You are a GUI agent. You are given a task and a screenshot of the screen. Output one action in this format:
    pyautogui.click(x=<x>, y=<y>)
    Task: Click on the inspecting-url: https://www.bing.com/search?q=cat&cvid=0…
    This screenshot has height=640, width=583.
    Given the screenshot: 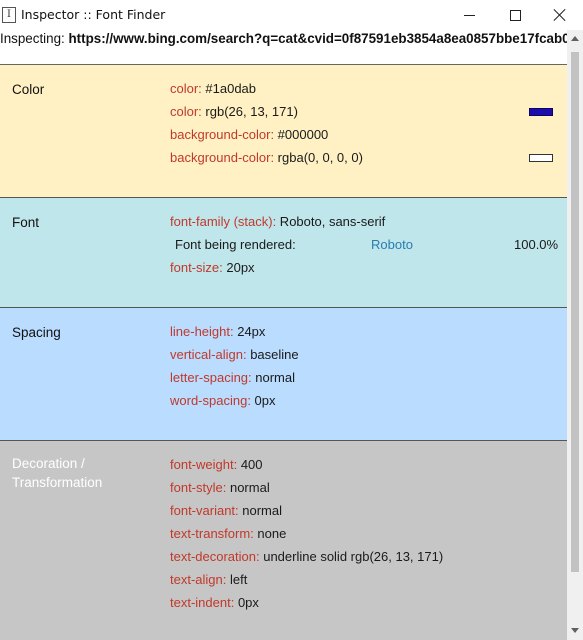 What is the action you would take?
    pyautogui.click(x=318, y=38)
    